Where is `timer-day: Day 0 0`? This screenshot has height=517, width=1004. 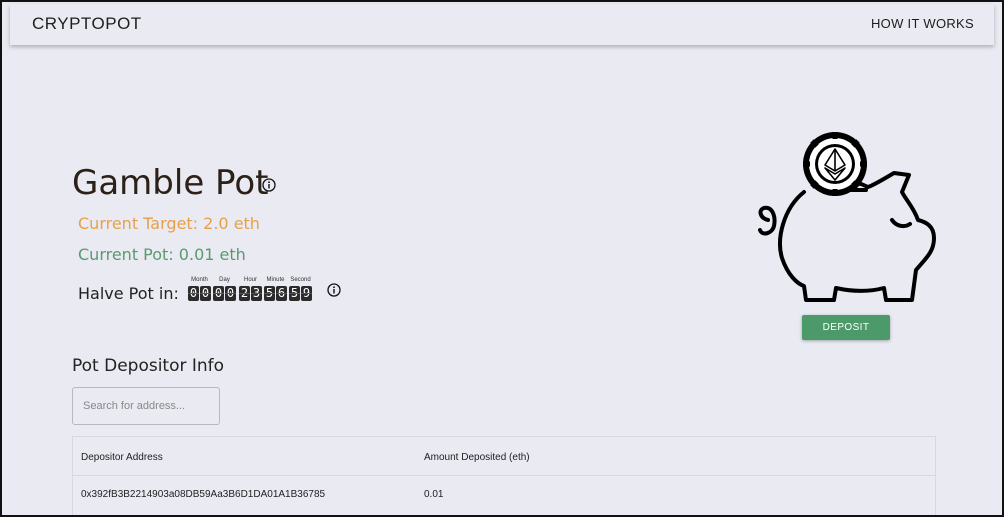 timer-day: Day 0 0 is located at coordinates (224, 288).